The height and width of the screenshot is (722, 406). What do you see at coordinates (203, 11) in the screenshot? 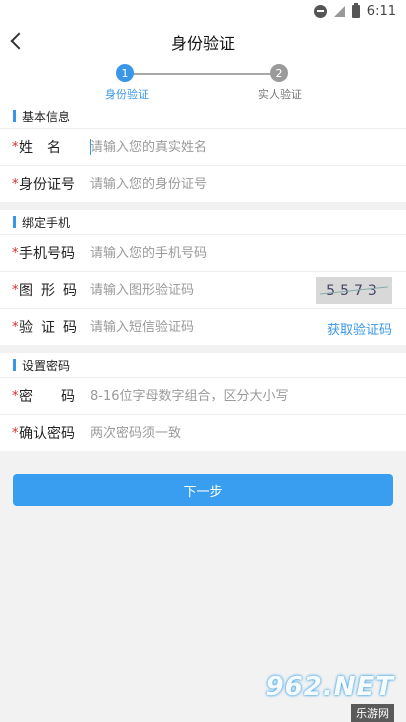
I see `status-bar: 6:11` at bounding box center [203, 11].